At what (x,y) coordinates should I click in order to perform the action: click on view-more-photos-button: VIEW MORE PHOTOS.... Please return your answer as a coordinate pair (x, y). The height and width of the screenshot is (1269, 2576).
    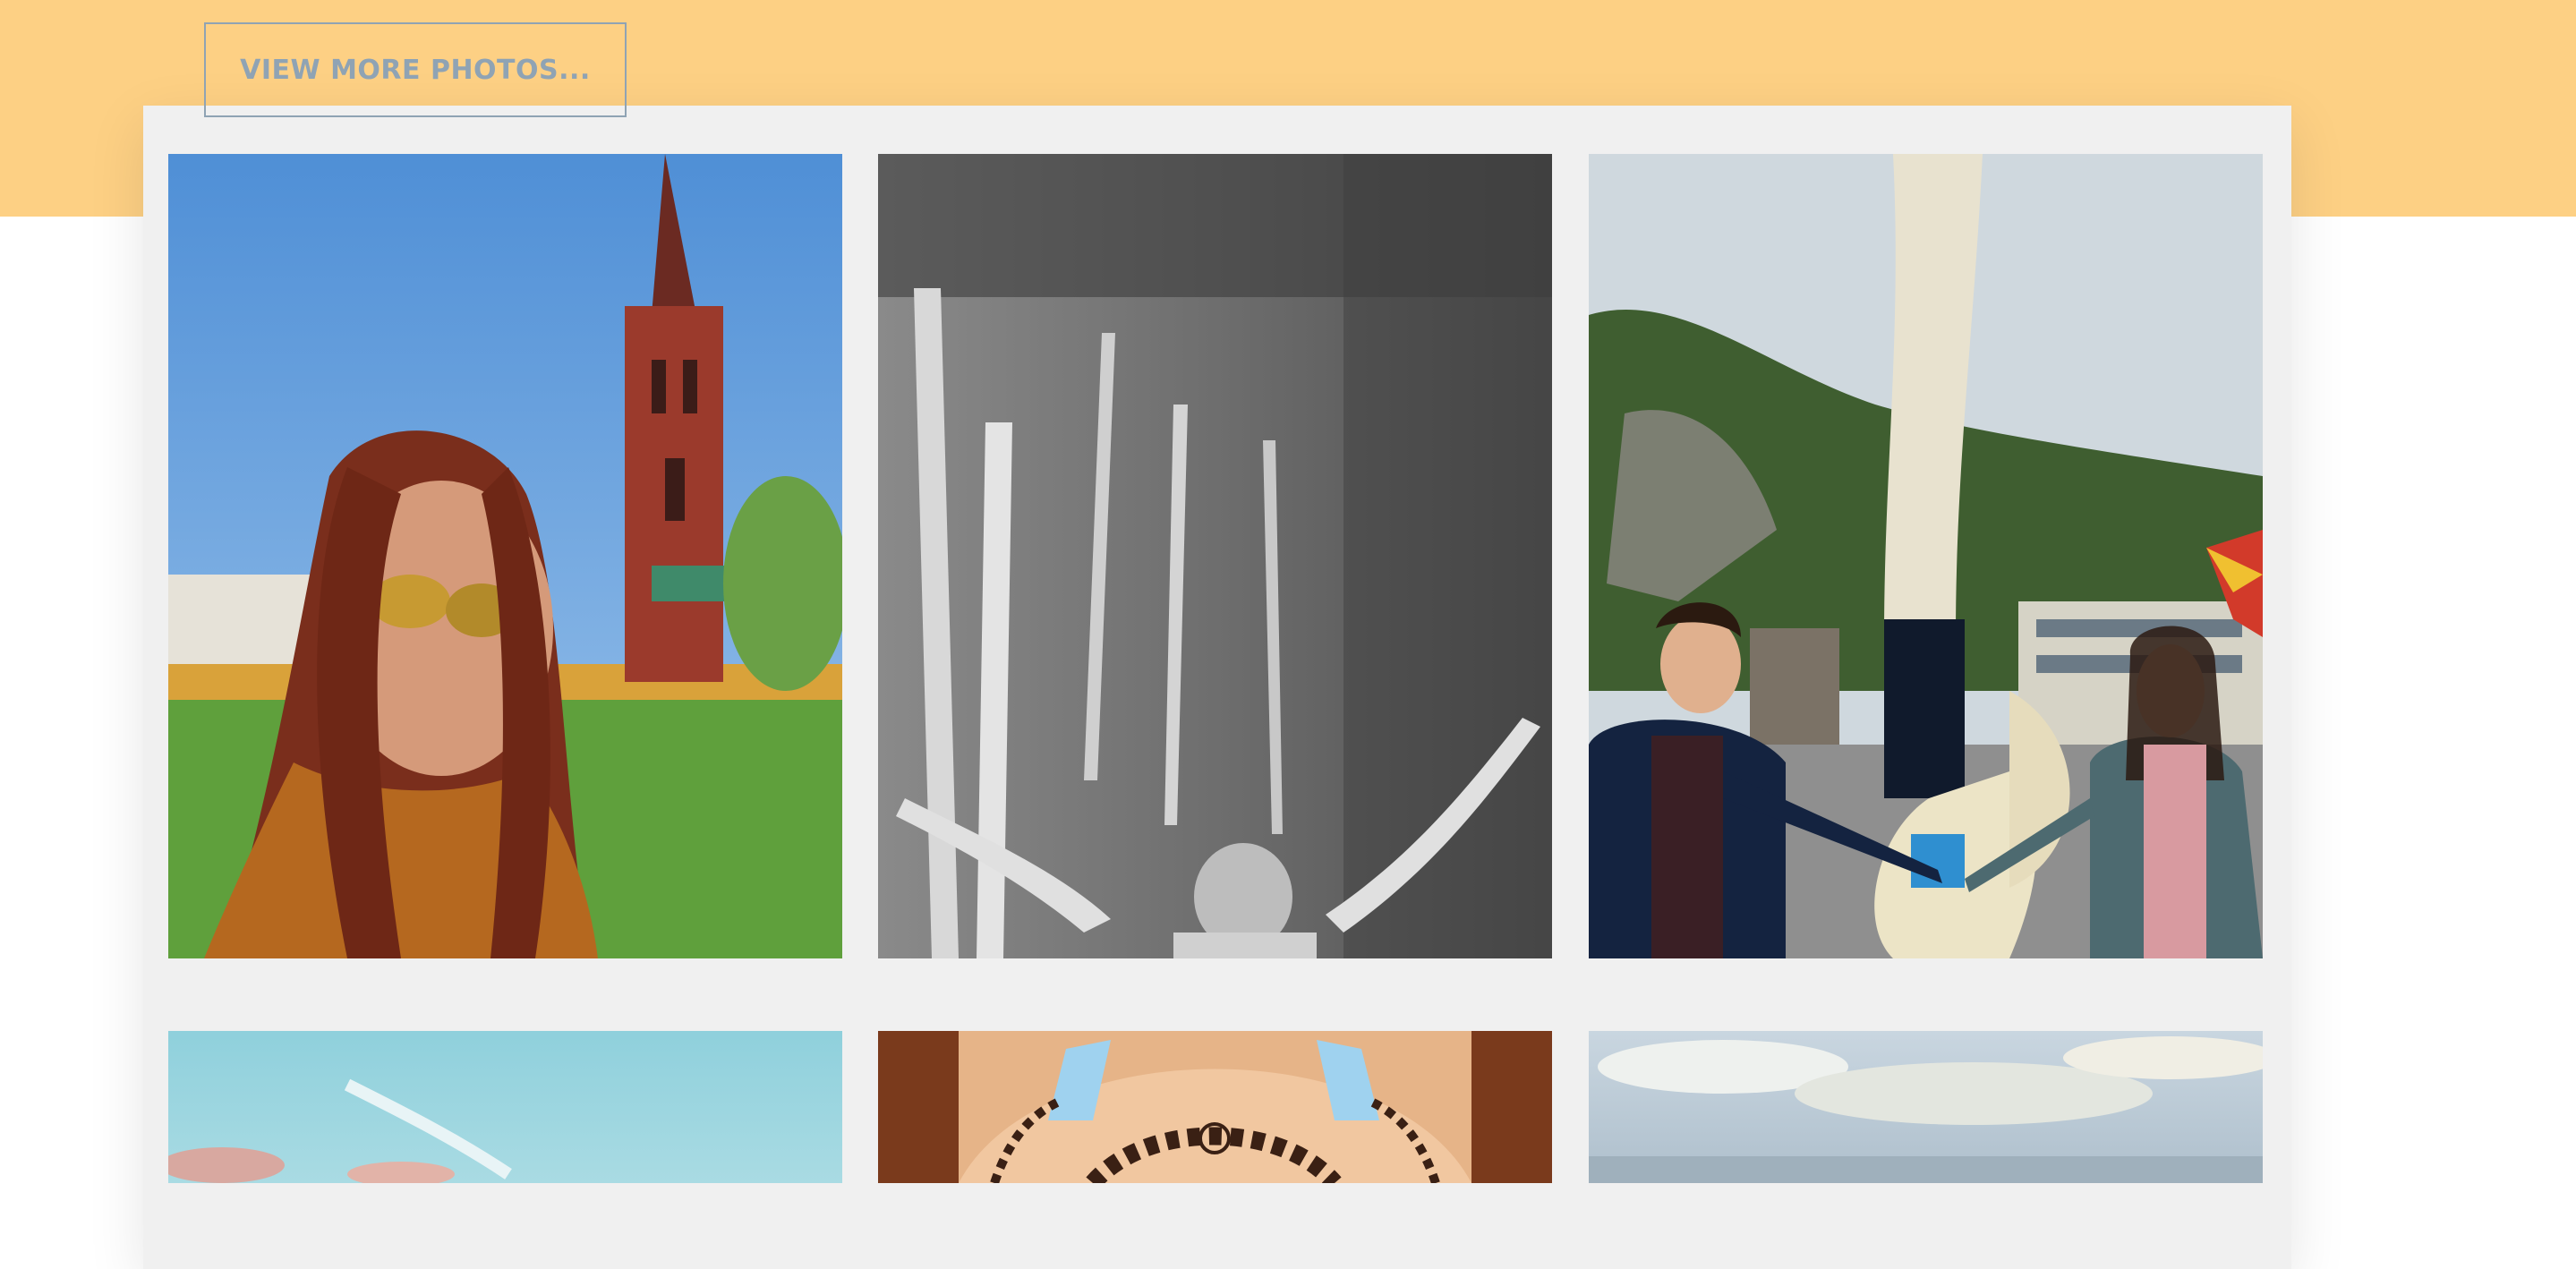
    Looking at the image, I should click on (415, 69).